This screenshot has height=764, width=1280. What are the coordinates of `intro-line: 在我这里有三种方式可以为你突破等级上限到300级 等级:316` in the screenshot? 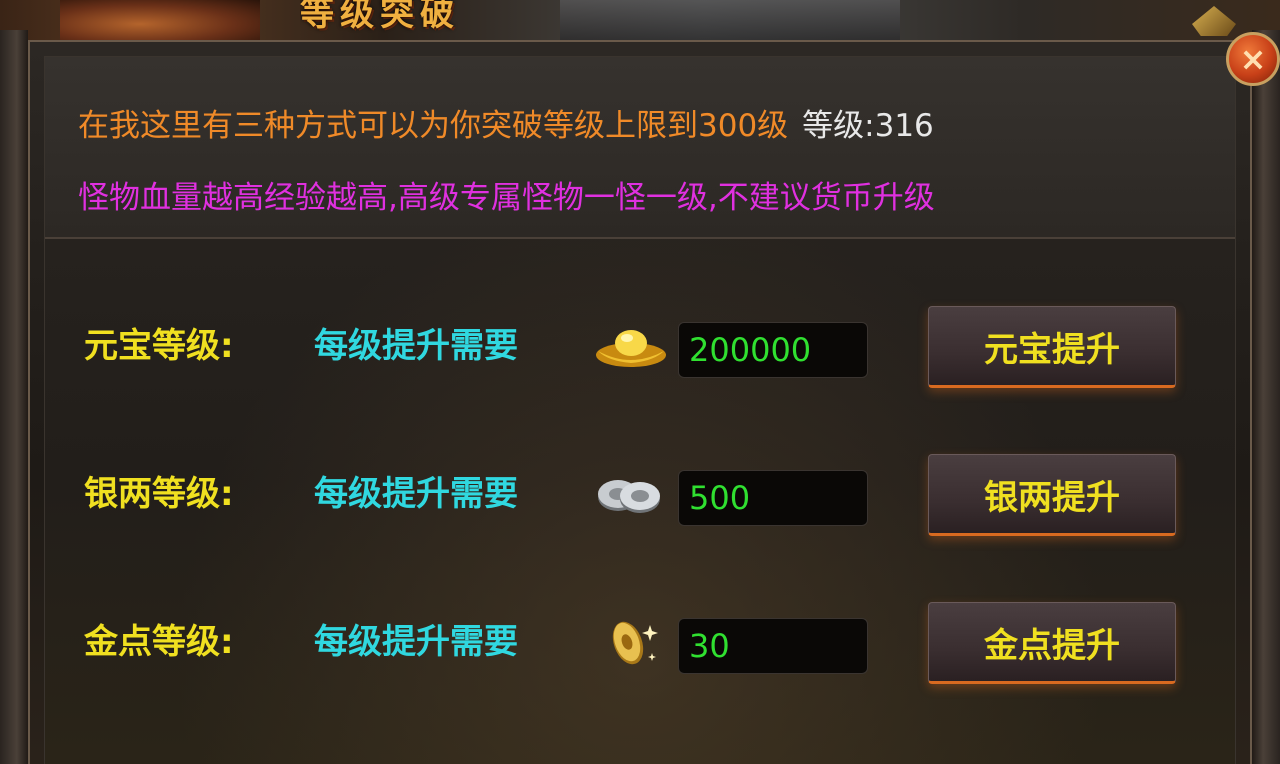 It's located at (506, 126).